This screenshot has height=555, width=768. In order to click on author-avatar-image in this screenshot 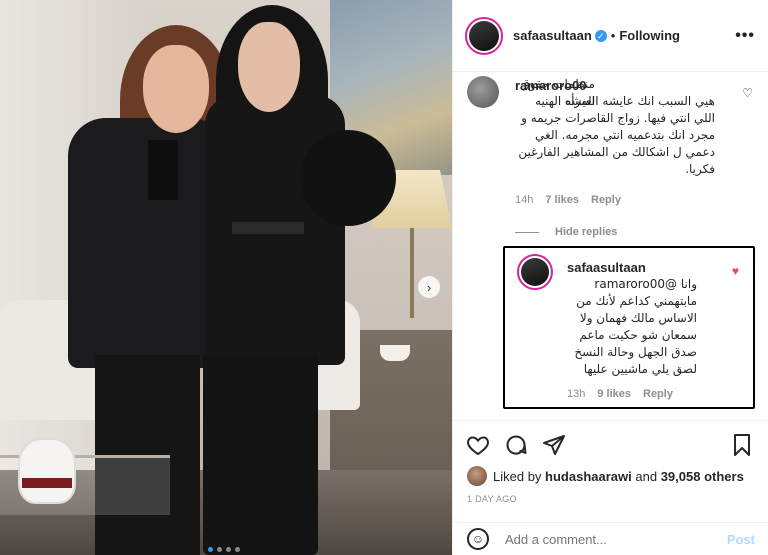, I will do `click(484, 35)`.